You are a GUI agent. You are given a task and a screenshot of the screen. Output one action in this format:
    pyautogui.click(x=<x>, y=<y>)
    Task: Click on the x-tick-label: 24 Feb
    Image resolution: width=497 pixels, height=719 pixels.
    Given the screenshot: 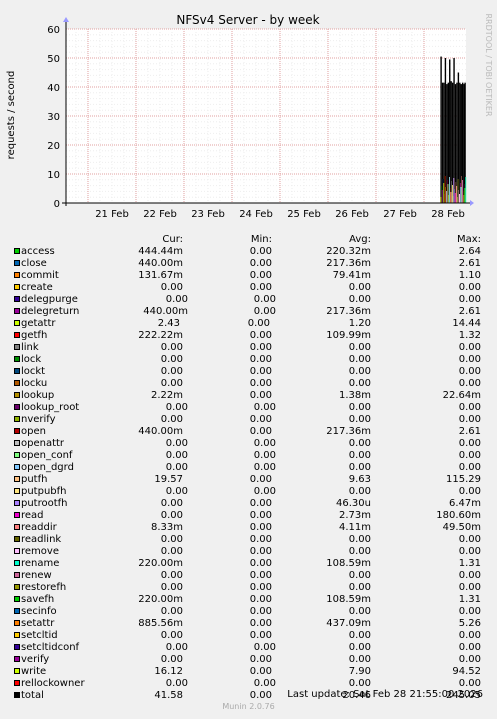 What is the action you would take?
    pyautogui.click(x=256, y=214)
    